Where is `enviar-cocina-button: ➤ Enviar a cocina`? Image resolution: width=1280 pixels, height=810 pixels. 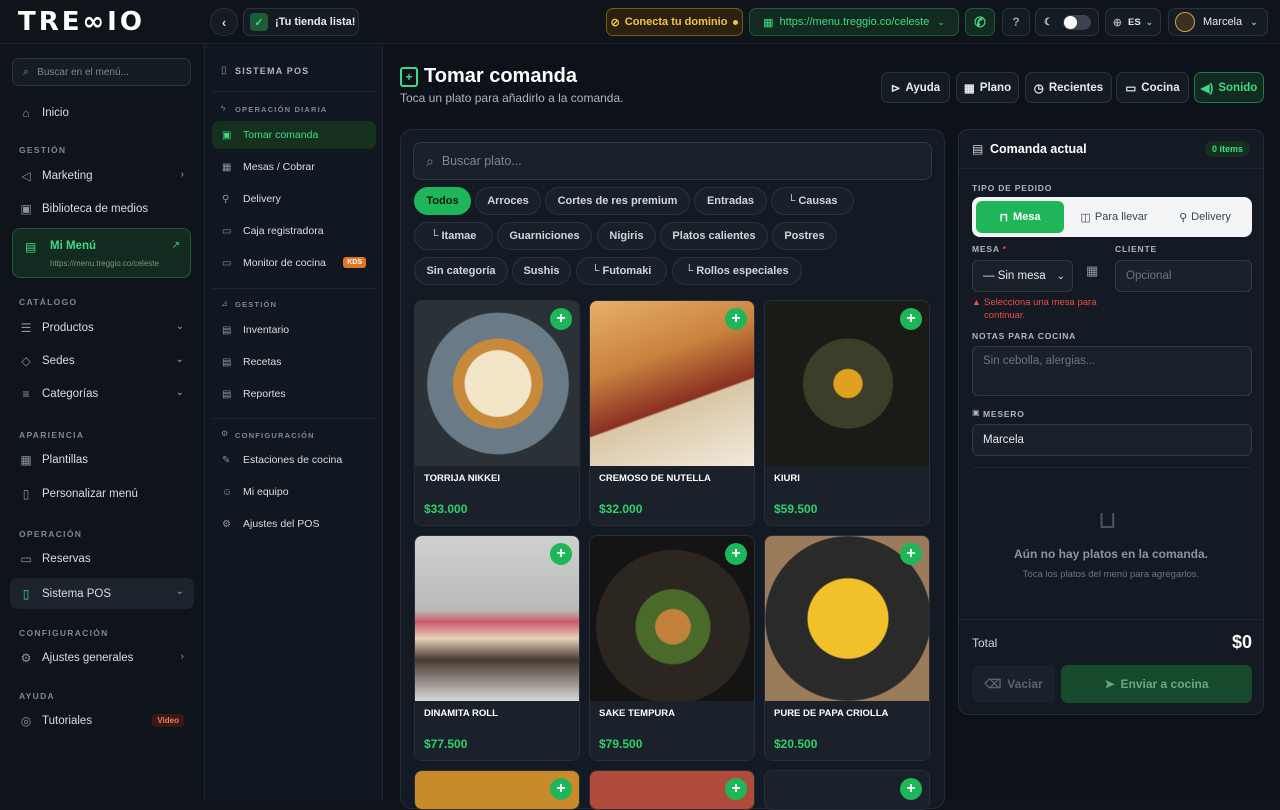 enviar-cocina-button: ➤ Enviar a cocina is located at coordinates (1156, 684).